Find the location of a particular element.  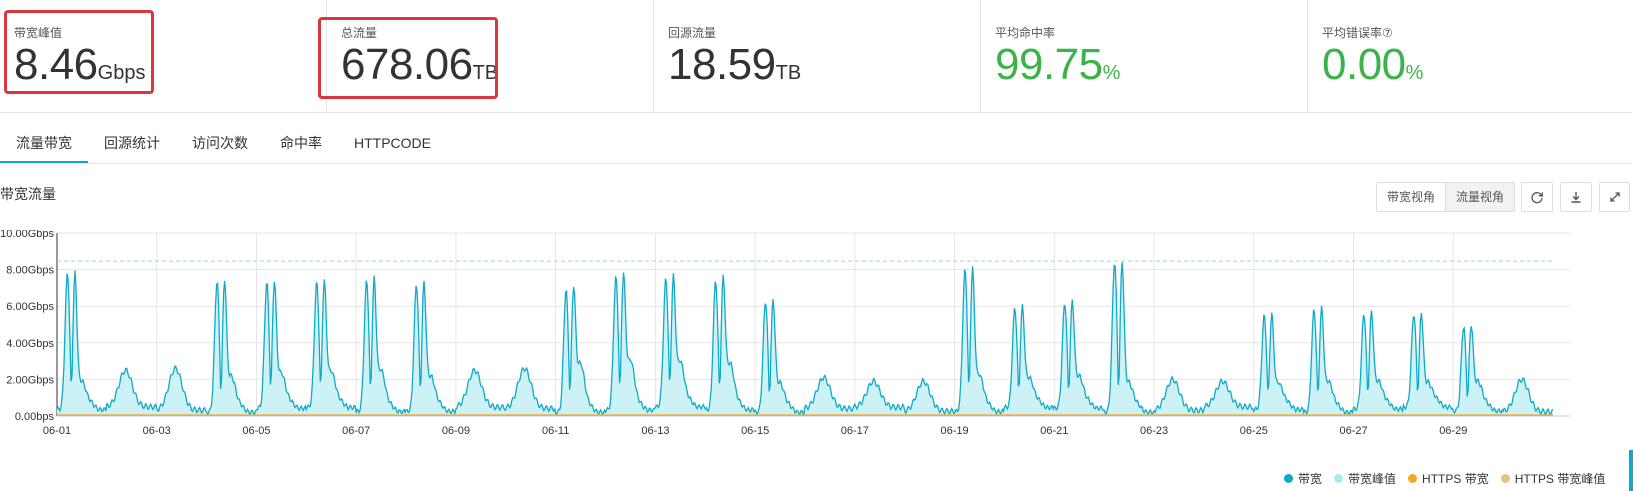

legend-item-https-bandwidth: HTTPS 带宽 is located at coordinates (1448, 478).